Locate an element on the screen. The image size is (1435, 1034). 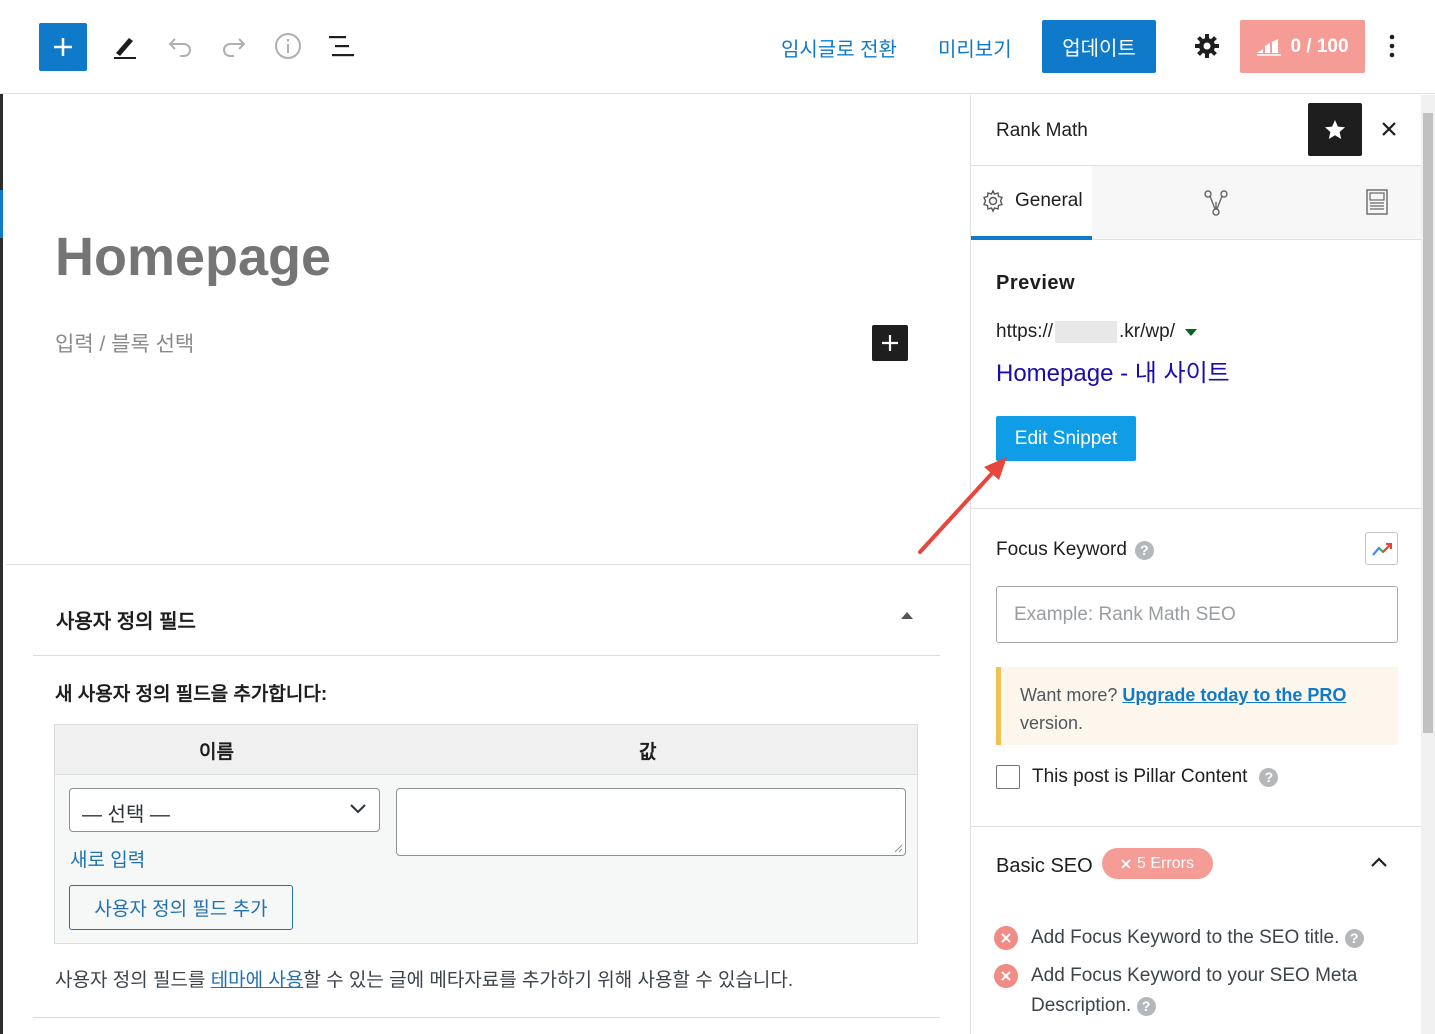
undo-icon is located at coordinates (179, 47).